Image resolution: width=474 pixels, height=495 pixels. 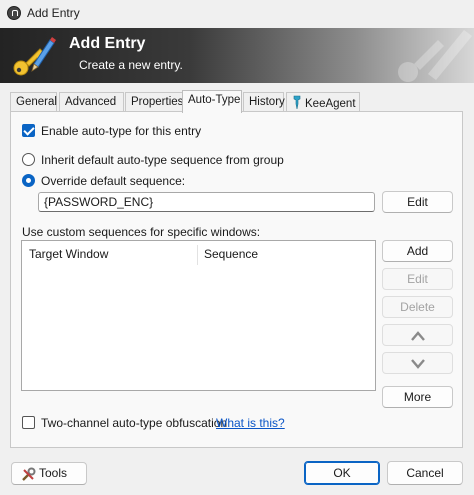 I want to click on tab-history: History, so click(x=264, y=101).